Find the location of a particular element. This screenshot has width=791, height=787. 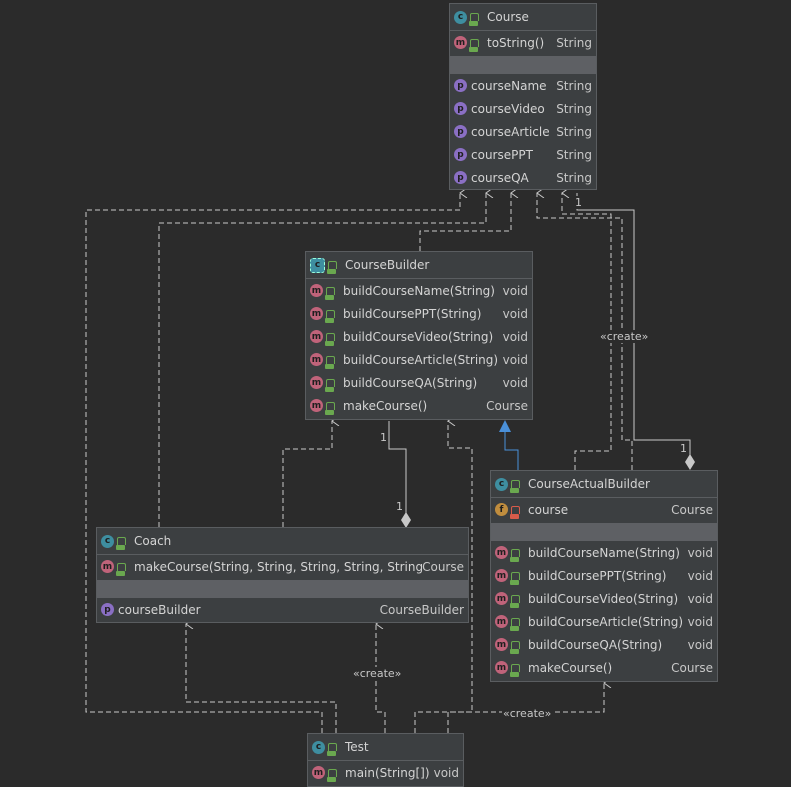

create-label-actual-course: «create» is located at coordinates (624, 336).